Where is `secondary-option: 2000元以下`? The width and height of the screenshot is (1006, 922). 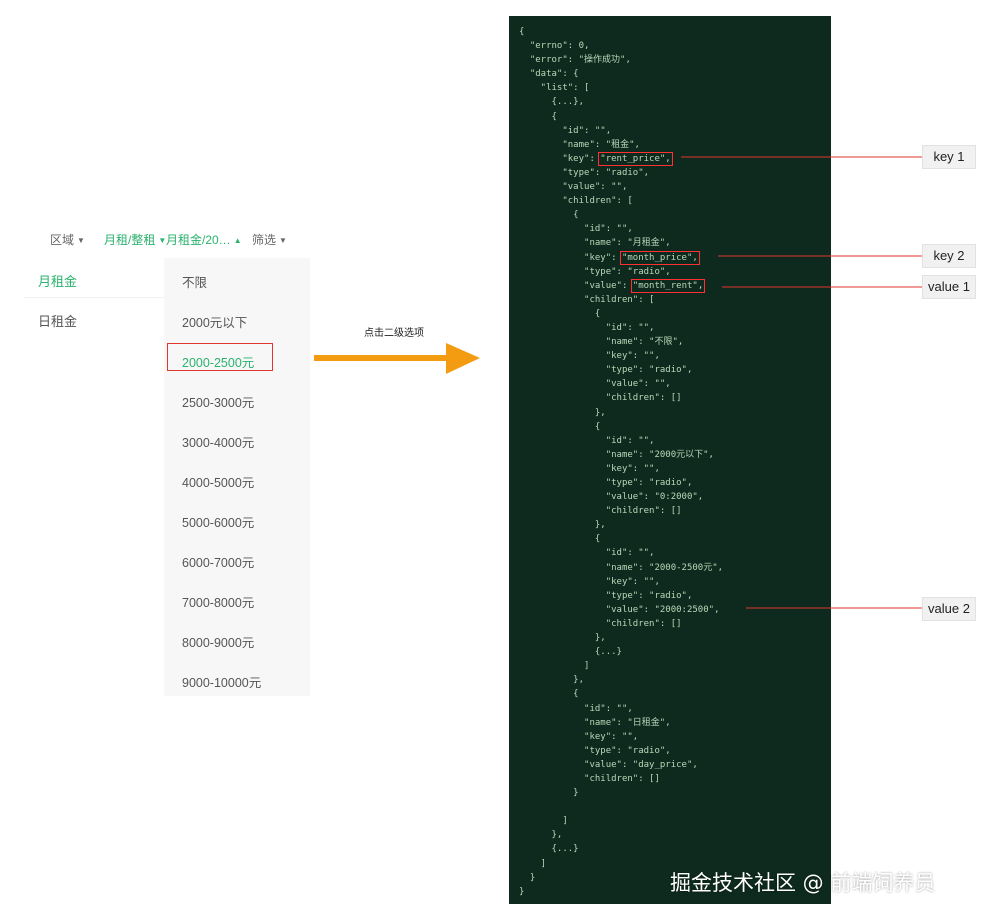
secondary-option: 2000元以下 is located at coordinates (214, 321).